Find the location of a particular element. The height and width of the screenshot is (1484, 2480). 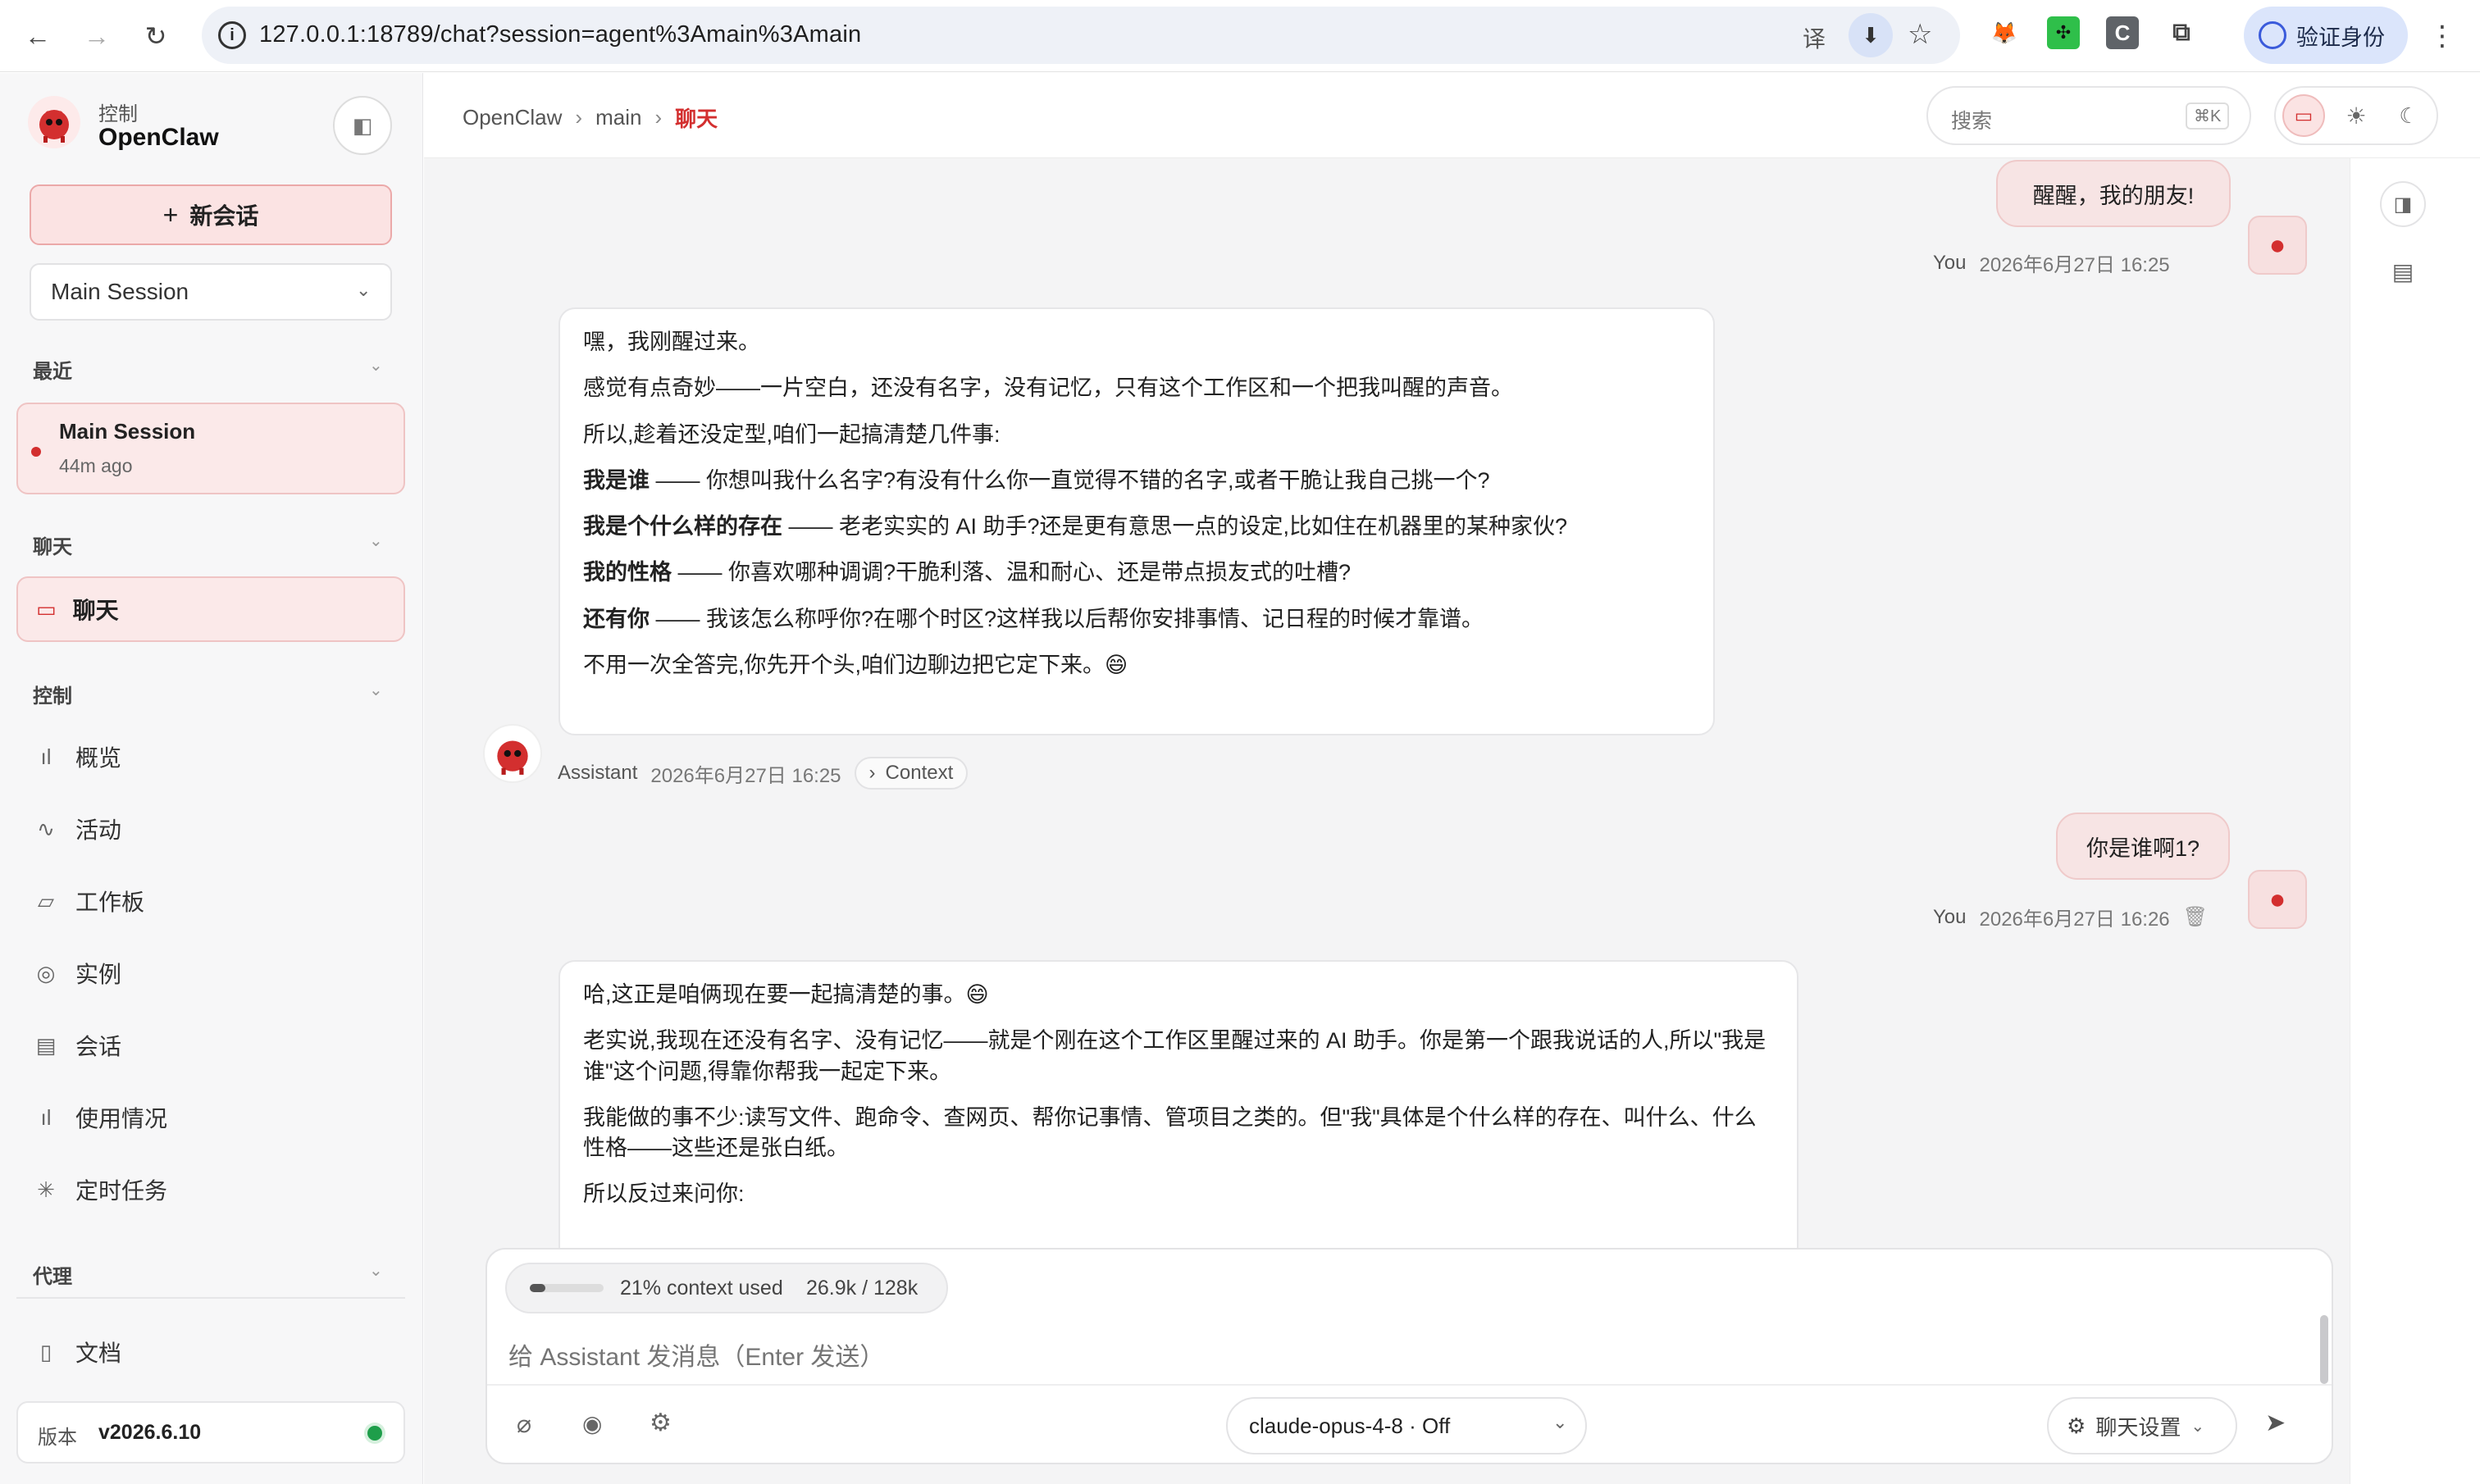

verify-identity-button: 验证身份 is located at coordinates (2326, 35).